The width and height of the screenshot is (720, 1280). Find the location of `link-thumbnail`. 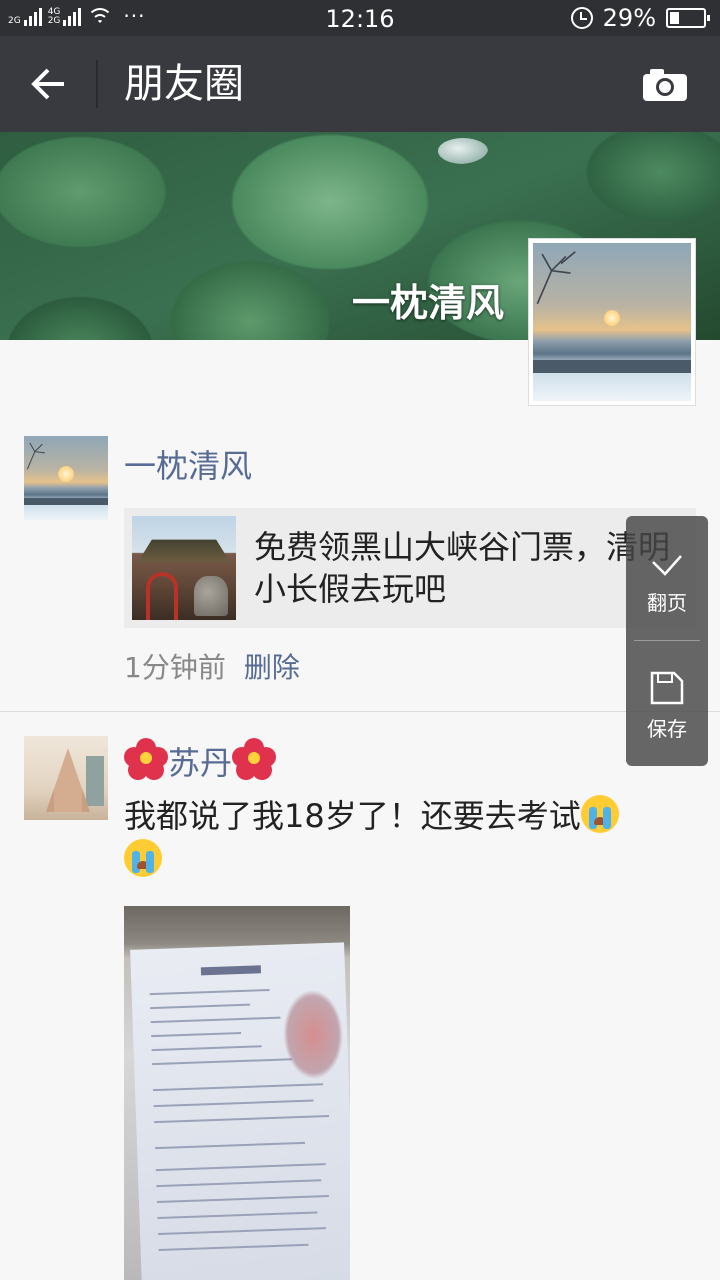

link-thumbnail is located at coordinates (184, 568).